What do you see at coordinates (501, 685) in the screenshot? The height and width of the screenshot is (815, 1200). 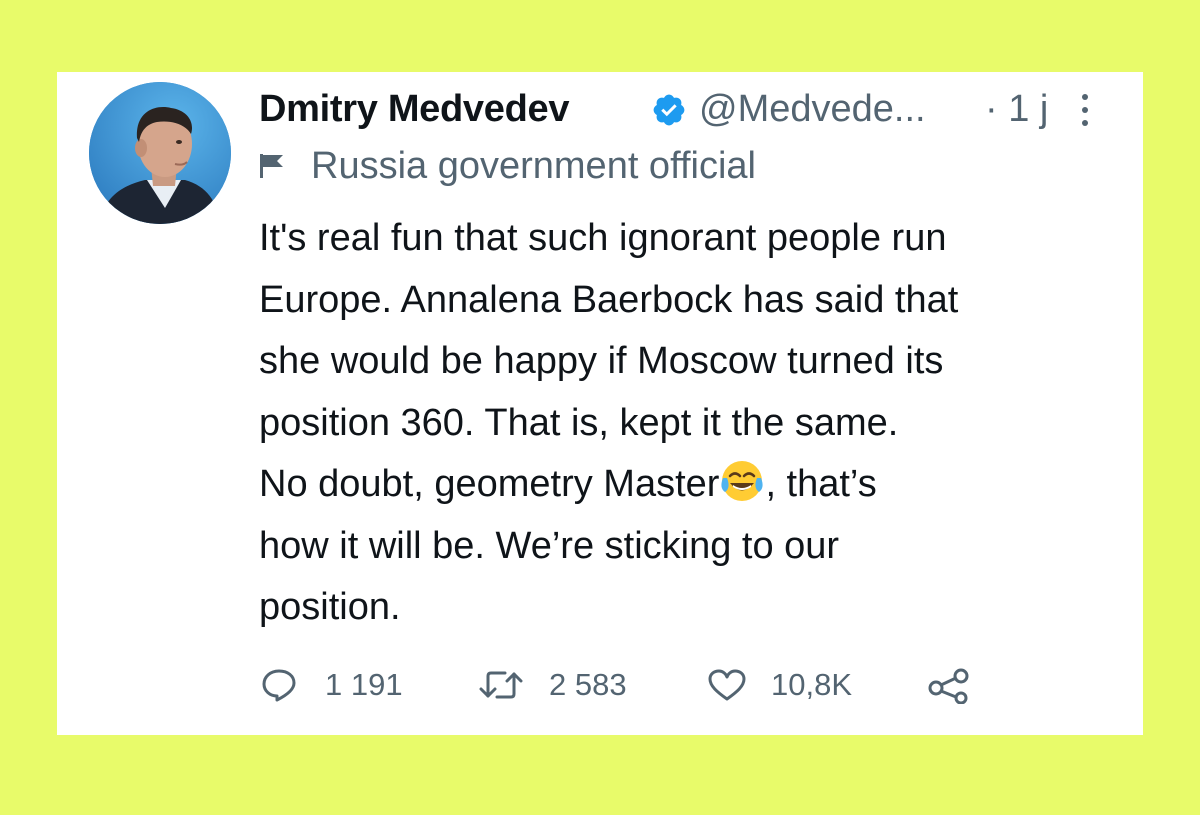 I see `retweet-icon` at bounding box center [501, 685].